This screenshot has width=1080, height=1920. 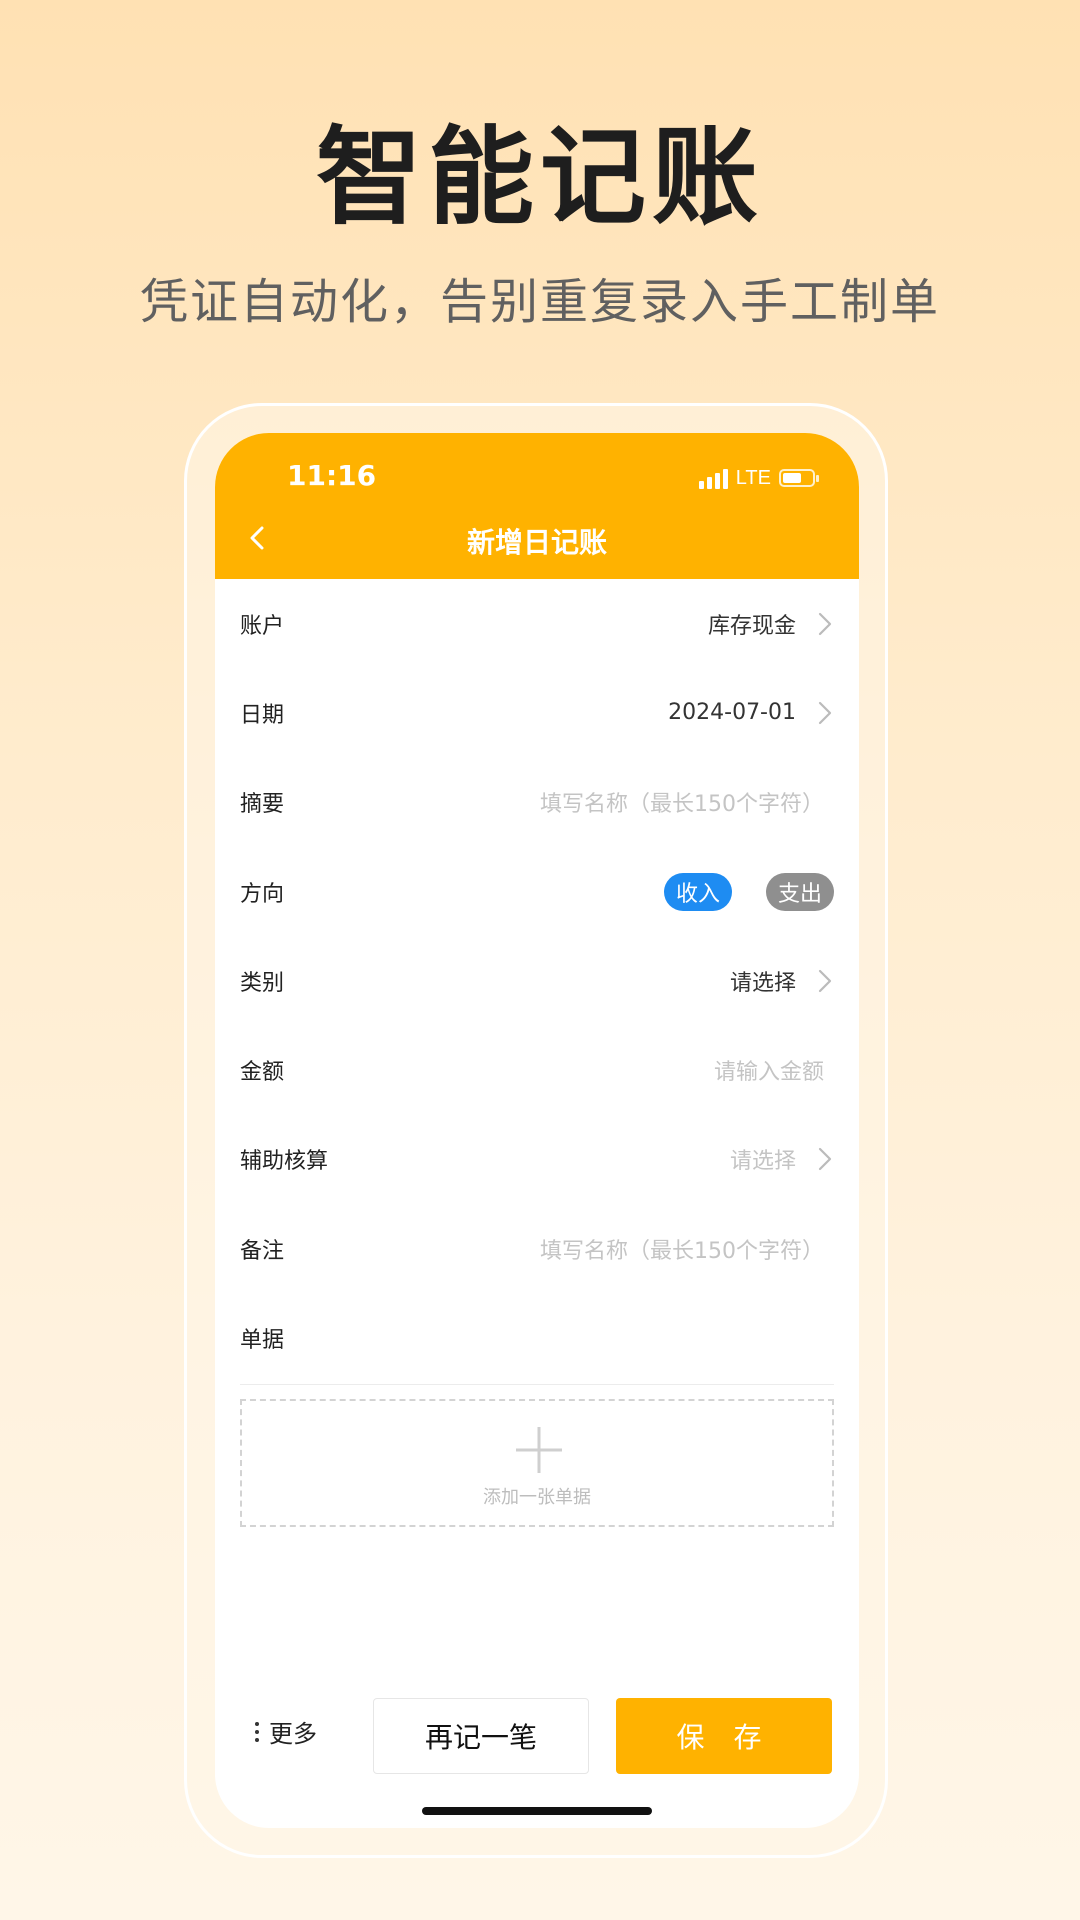 I want to click on bottom-action-bar: 更多 再记一笔 保 存, so click(x=537, y=1738).